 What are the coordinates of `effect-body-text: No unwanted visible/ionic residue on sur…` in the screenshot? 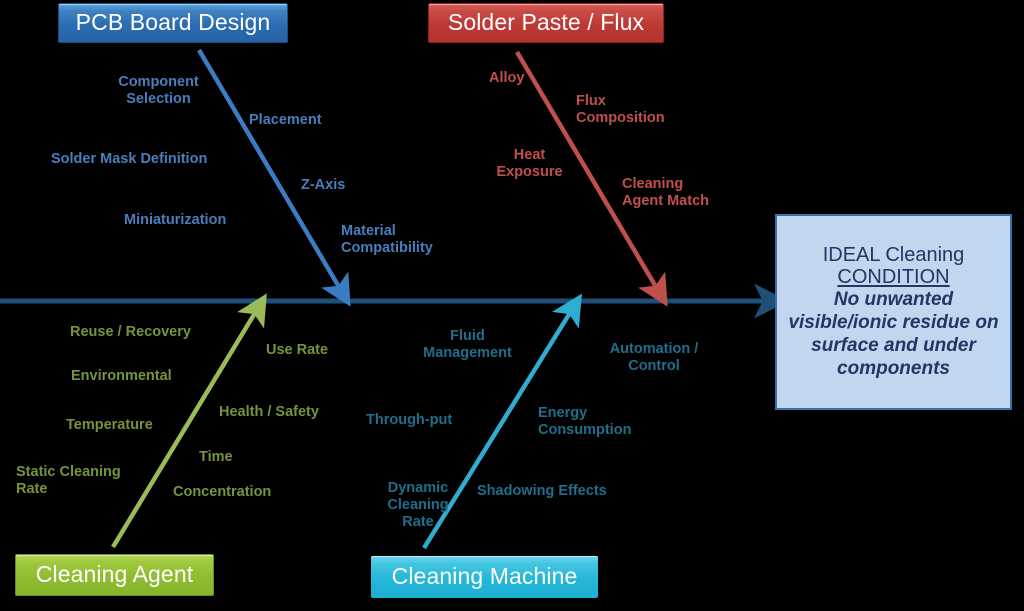 It's located at (893, 334).